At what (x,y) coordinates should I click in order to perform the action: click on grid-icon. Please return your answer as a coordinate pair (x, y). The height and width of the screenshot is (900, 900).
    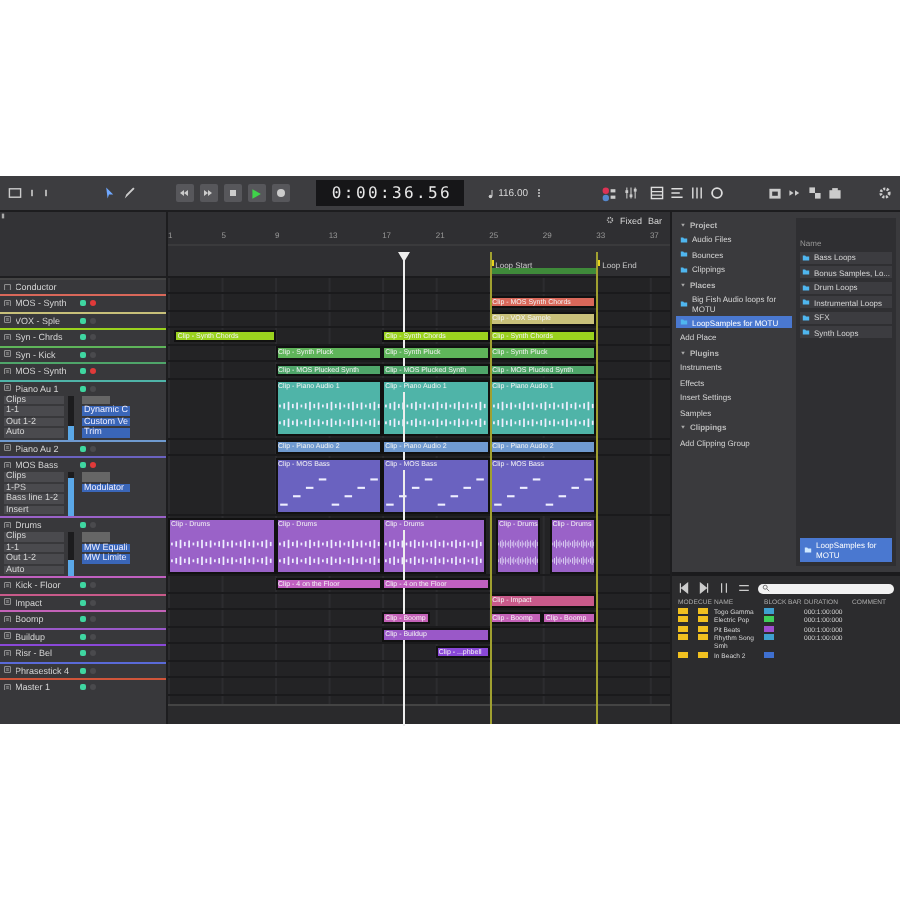
    Looking at the image, I should click on (657, 193).